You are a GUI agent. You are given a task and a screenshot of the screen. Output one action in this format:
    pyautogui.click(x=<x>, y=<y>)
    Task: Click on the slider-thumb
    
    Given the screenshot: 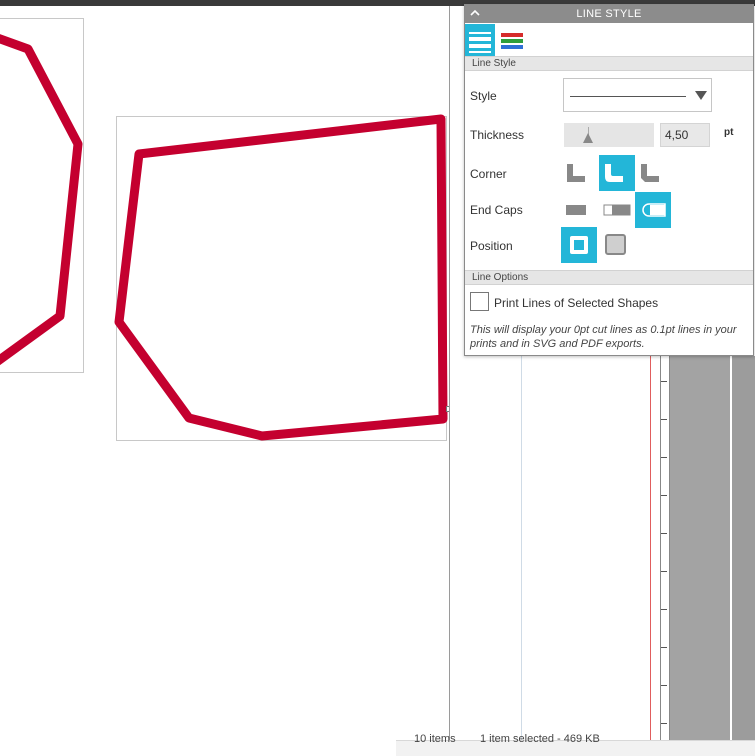 What is the action you would take?
    pyautogui.click(x=588, y=138)
    